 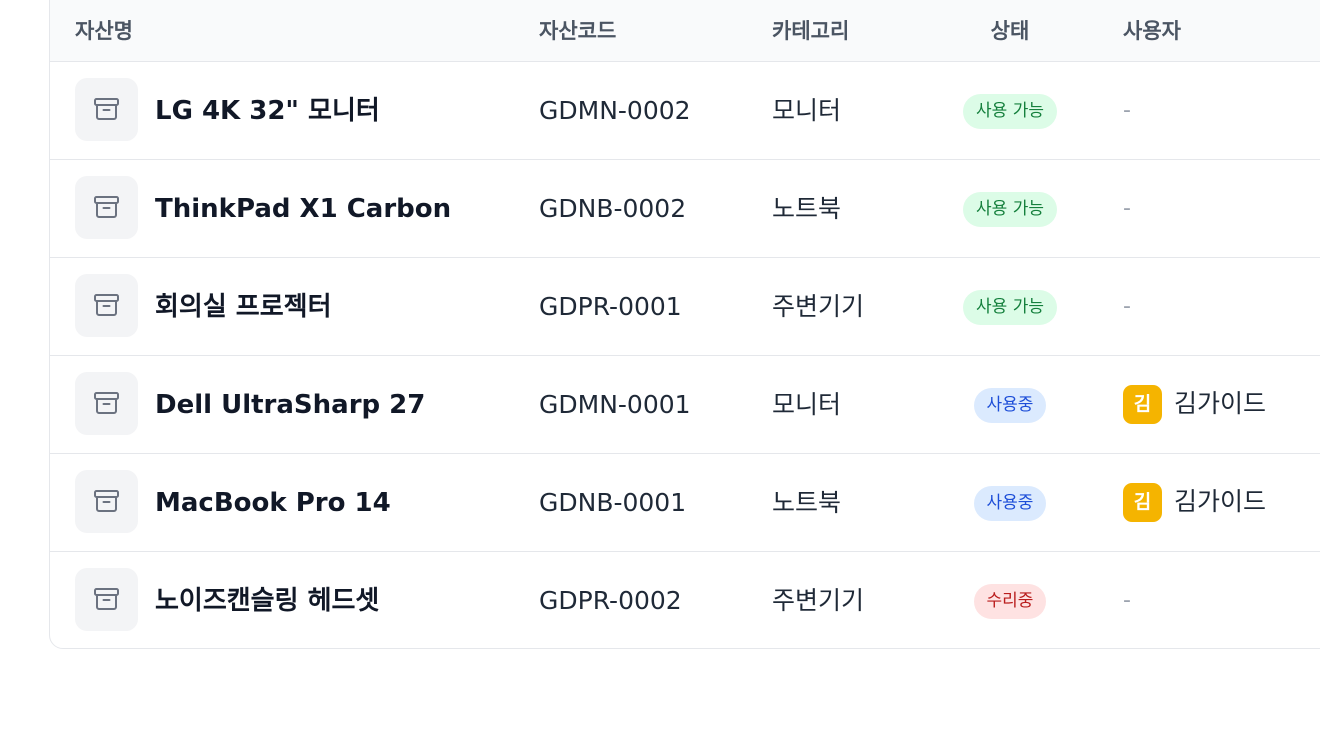 I want to click on table-row: ThinkPad X1 Carbon GDNB-0002 노트북 사용 가능 -, so click(x=685, y=209).